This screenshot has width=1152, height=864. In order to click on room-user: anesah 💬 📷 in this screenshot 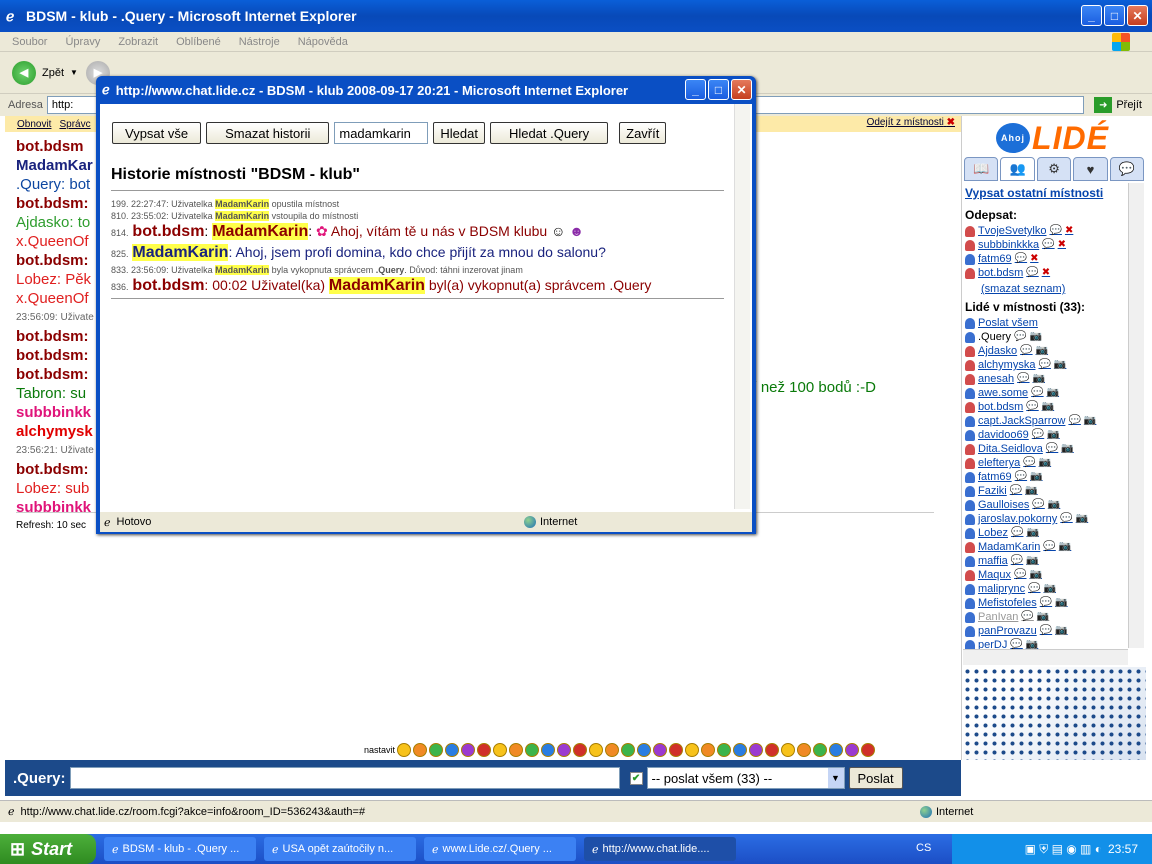, I will do `click(1045, 379)`.